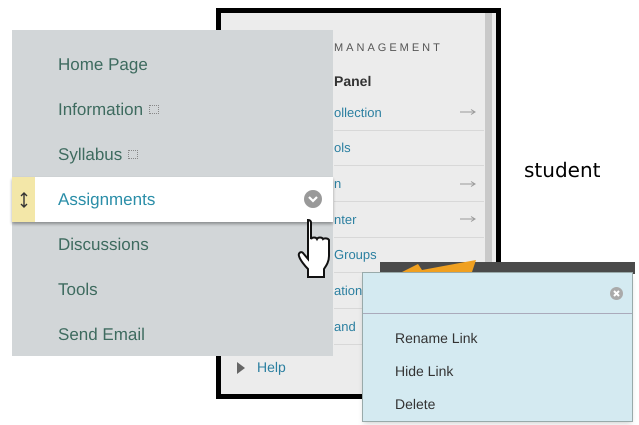 The height and width of the screenshot is (425, 639). Describe the element at coordinates (241, 368) in the screenshot. I see `expand-triangle-icon` at that location.